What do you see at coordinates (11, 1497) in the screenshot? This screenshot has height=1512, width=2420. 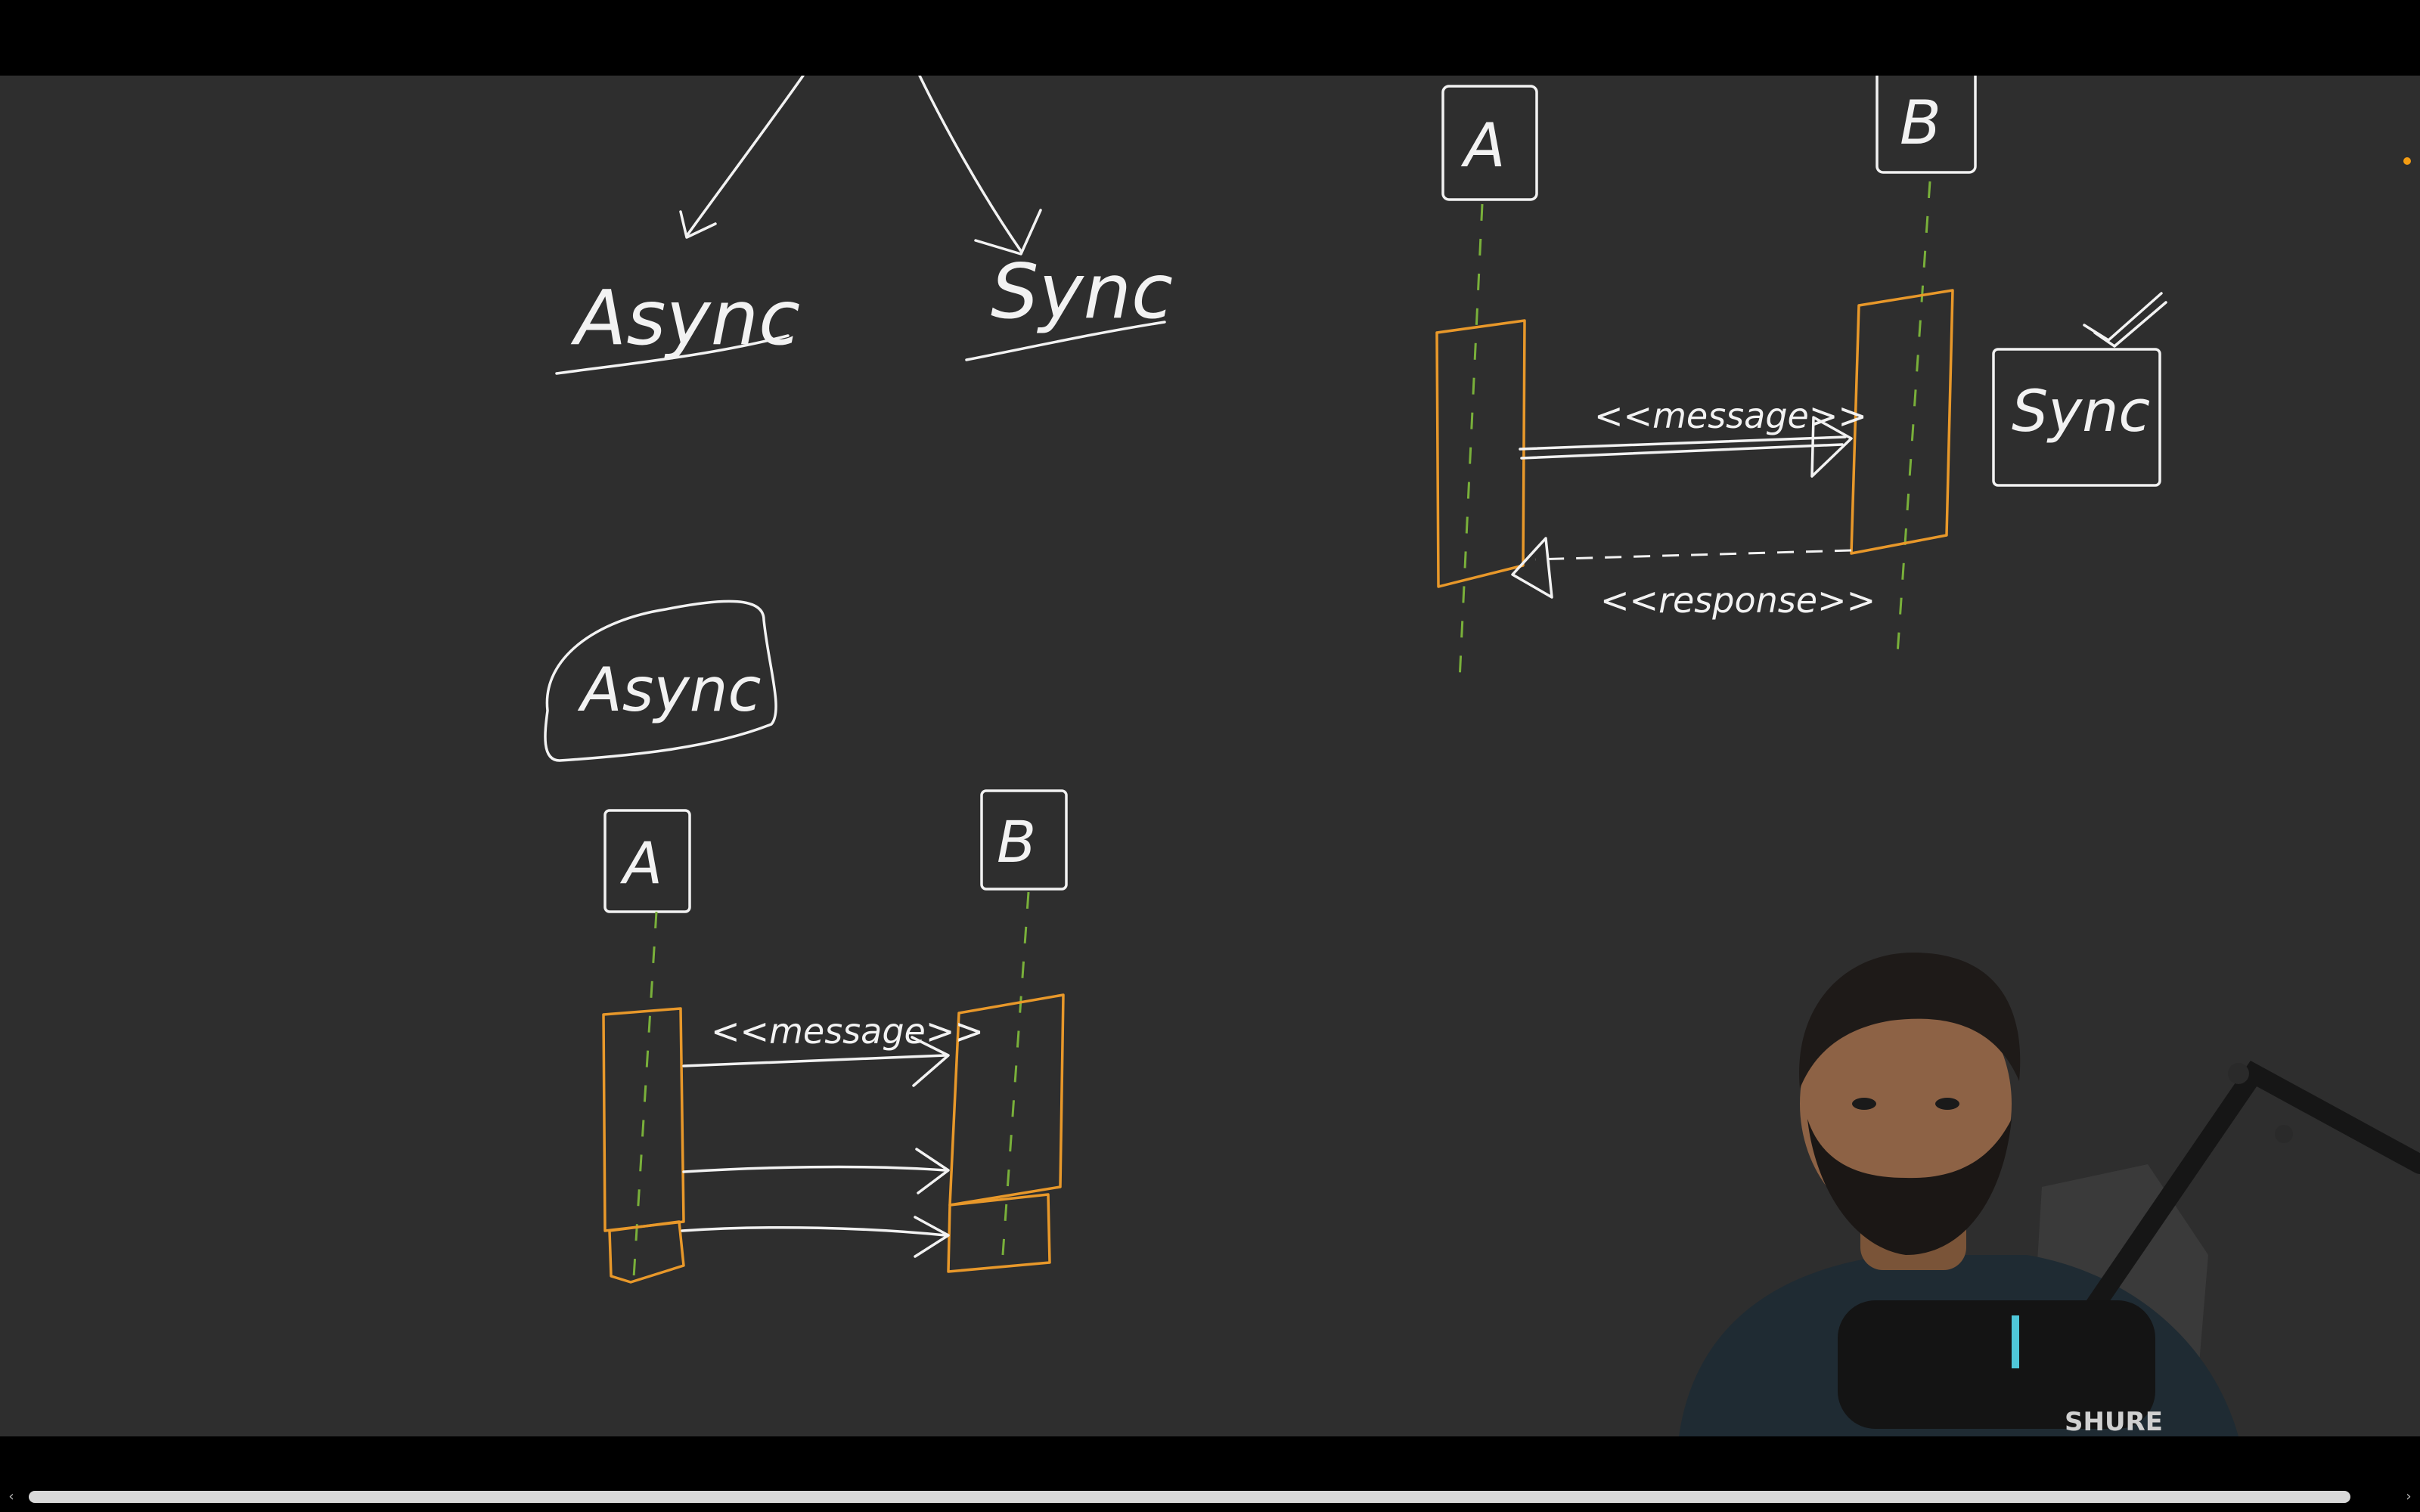 I see `scroll-left-icon: ‹` at bounding box center [11, 1497].